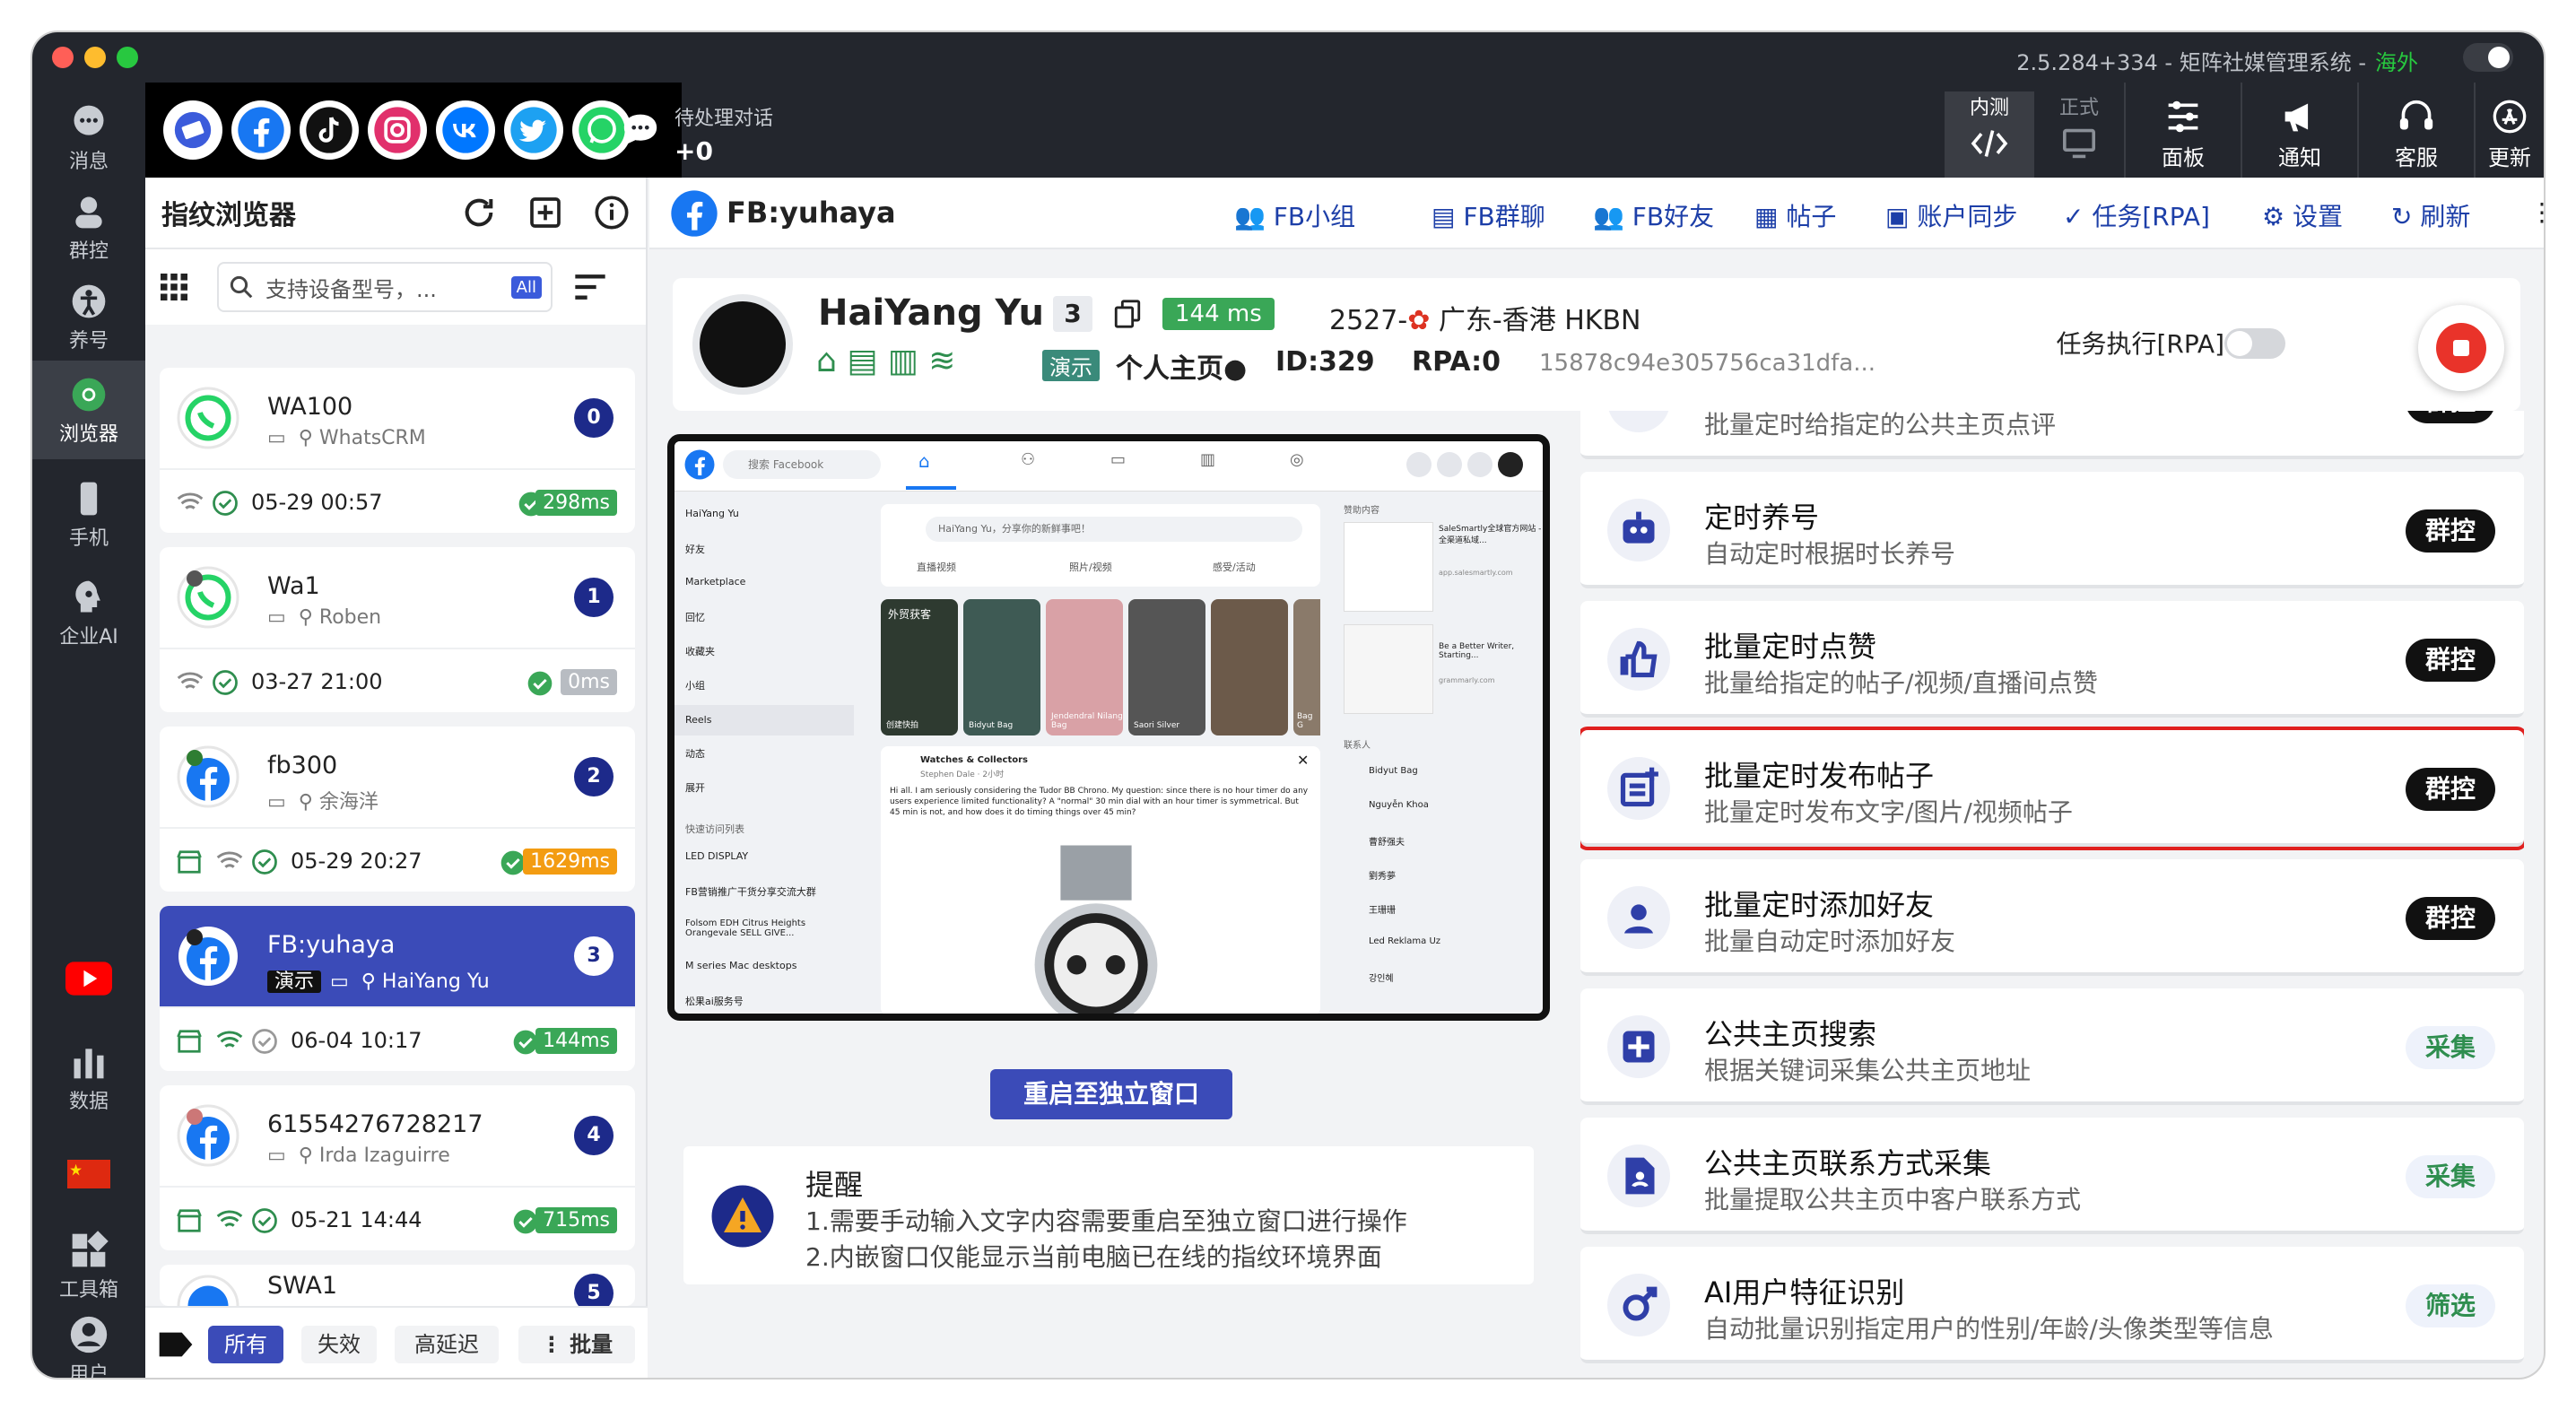 This screenshot has height=1410, width=2576. What do you see at coordinates (176, 1345) in the screenshot?
I see `tag-icon` at bounding box center [176, 1345].